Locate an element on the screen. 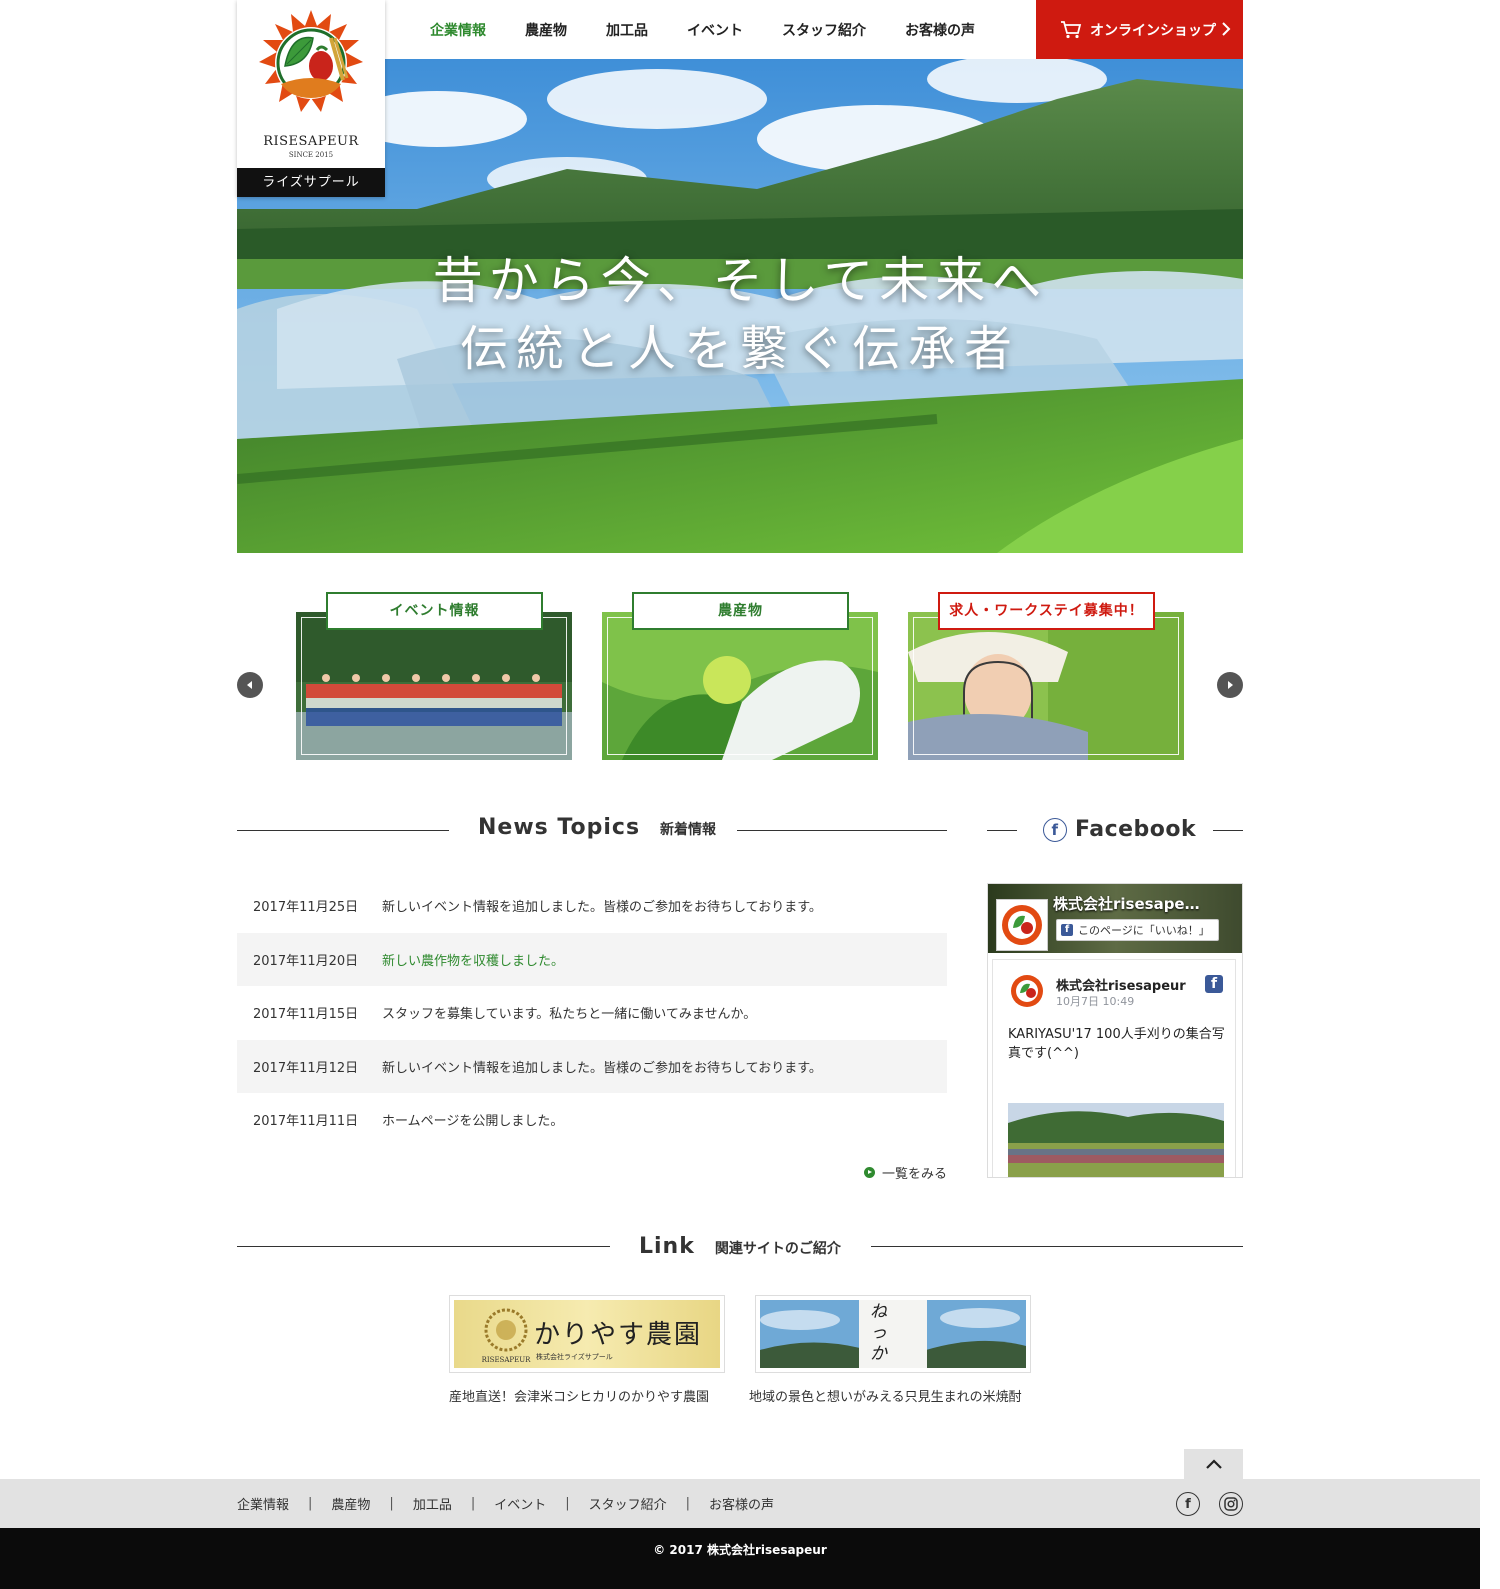 The image size is (1500, 1589). news-date: 2017年11月11日 is located at coordinates (306, 1122).